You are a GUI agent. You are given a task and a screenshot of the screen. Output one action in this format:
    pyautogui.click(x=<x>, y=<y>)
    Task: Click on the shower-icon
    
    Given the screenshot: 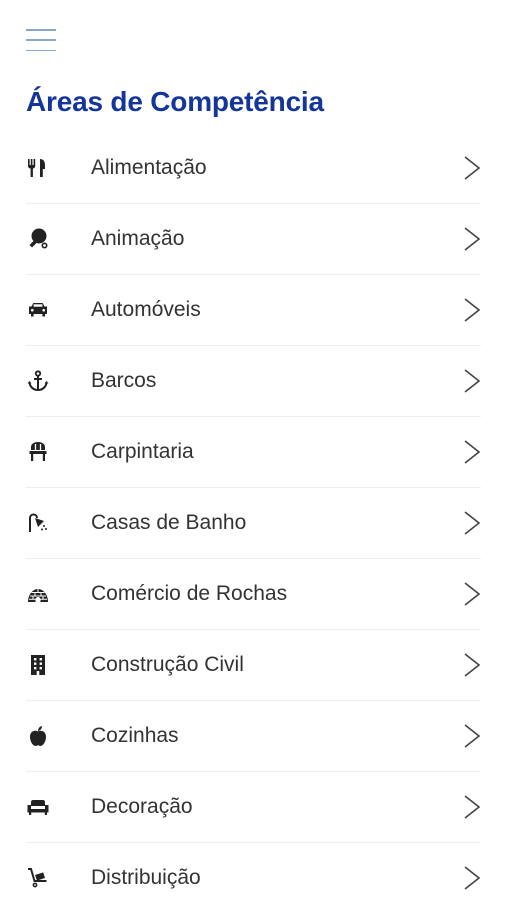 What is the action you would take?
    pyautogui.click(x=38, y=523)
    